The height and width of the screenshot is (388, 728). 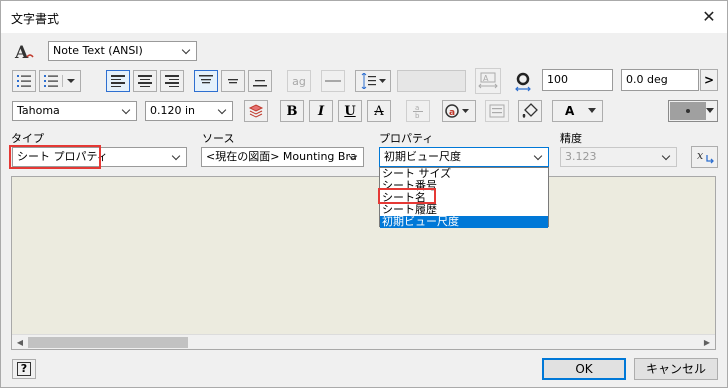 I want to click on italic-glyph: I, so click(x=321, y=111).